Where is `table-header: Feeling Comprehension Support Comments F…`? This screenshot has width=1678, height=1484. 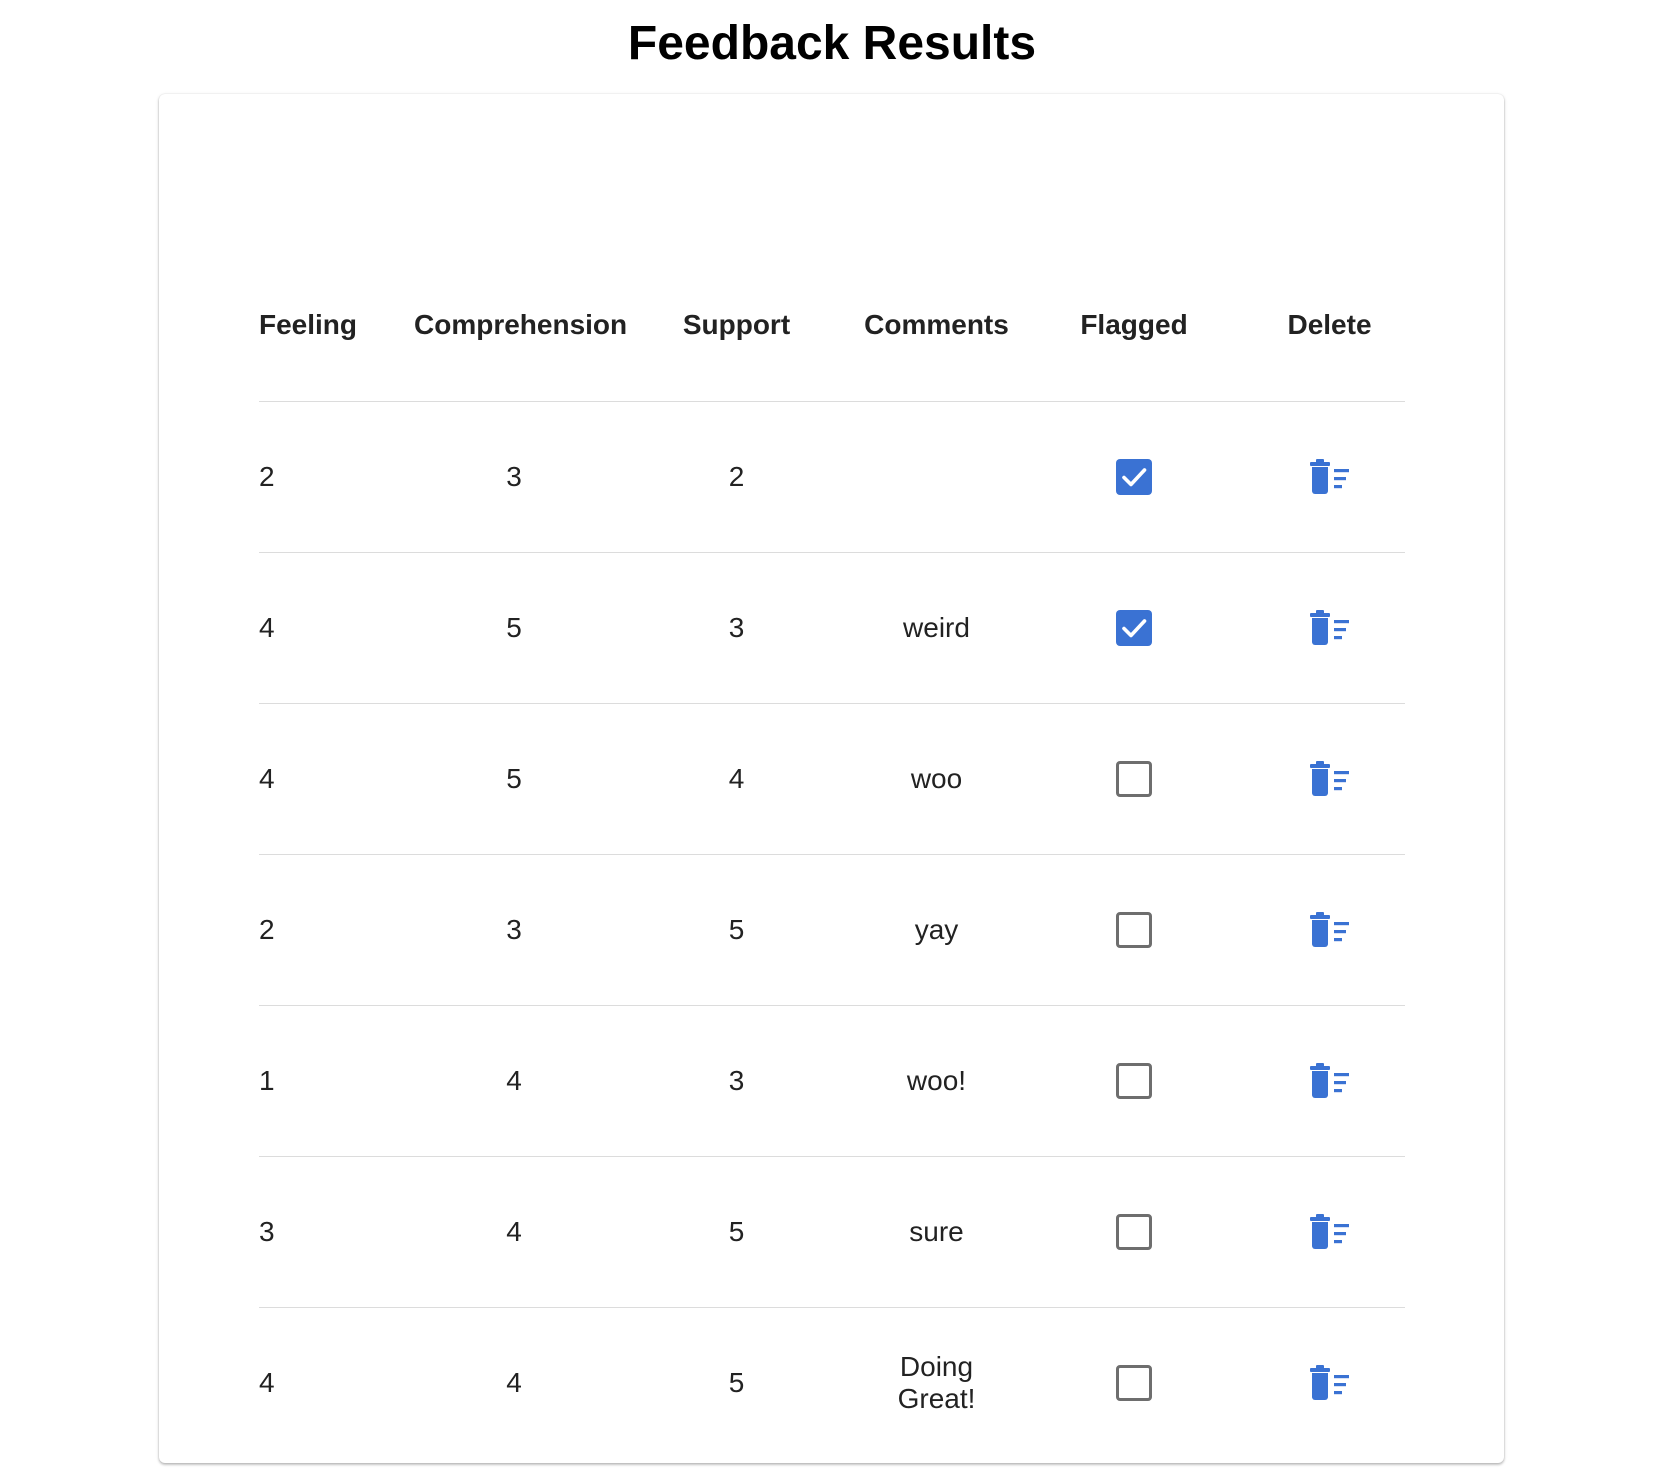
table-header: Feeling Comprehension Support Comments F… is located at coordinates (832, 325).